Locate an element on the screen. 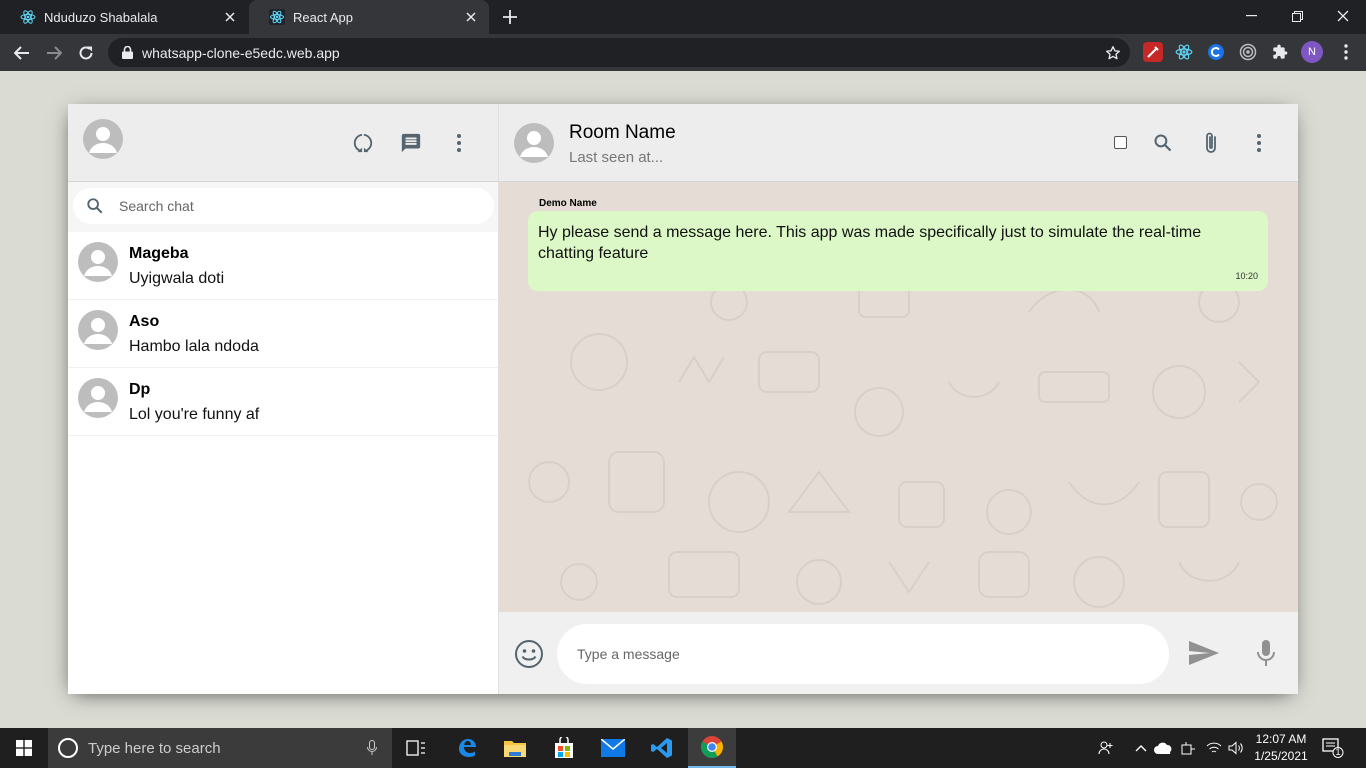  browser-tabbar: Nduduzo Shabalala React App is located at coordinates (683, 17).